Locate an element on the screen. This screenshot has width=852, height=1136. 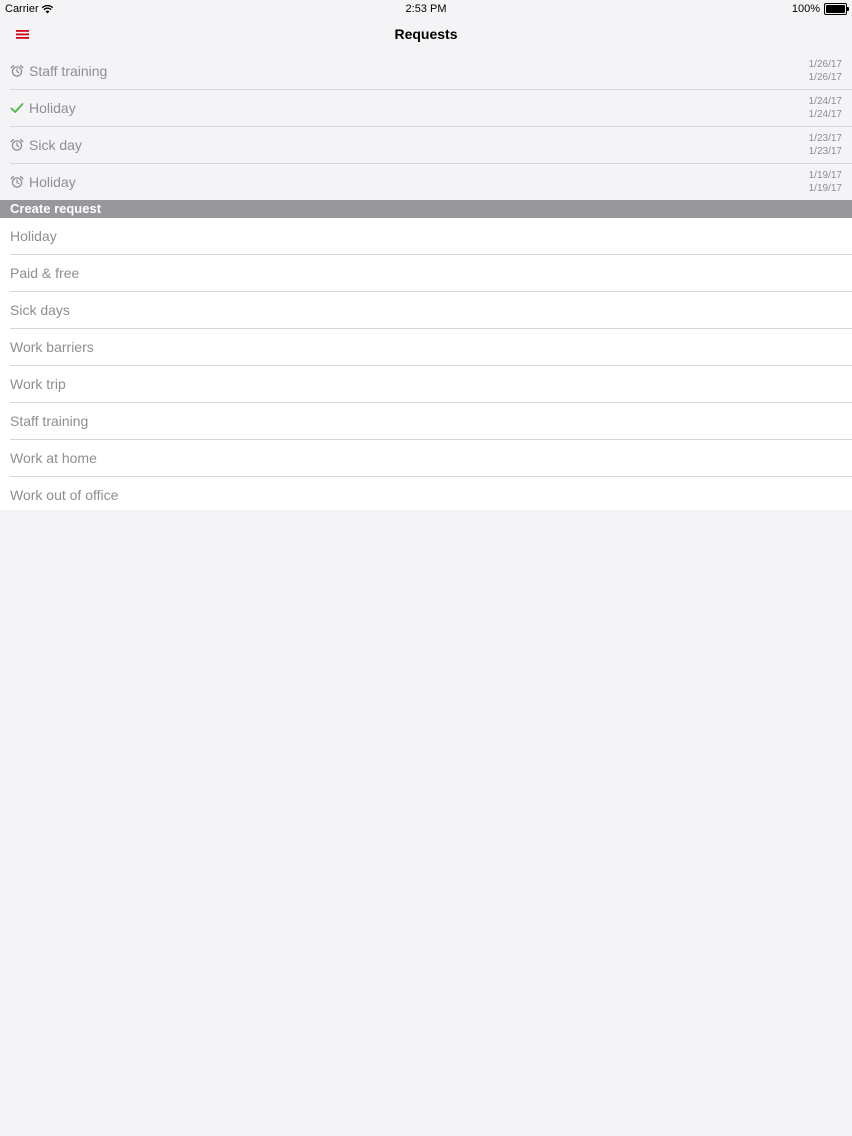
create-item-label: Work at home is located at coordinates (53, 458).